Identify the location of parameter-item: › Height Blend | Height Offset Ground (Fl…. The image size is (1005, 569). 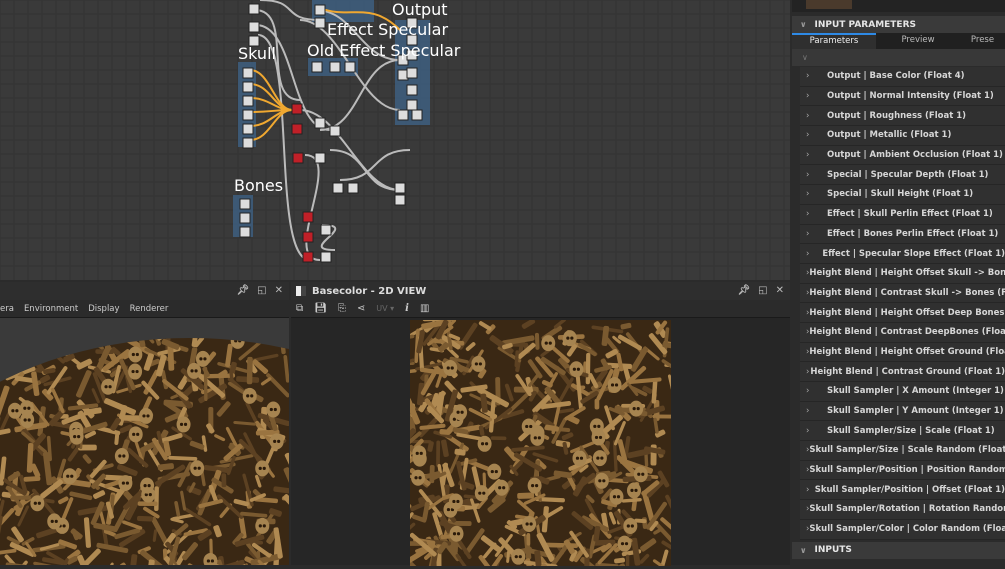
(902, 352).